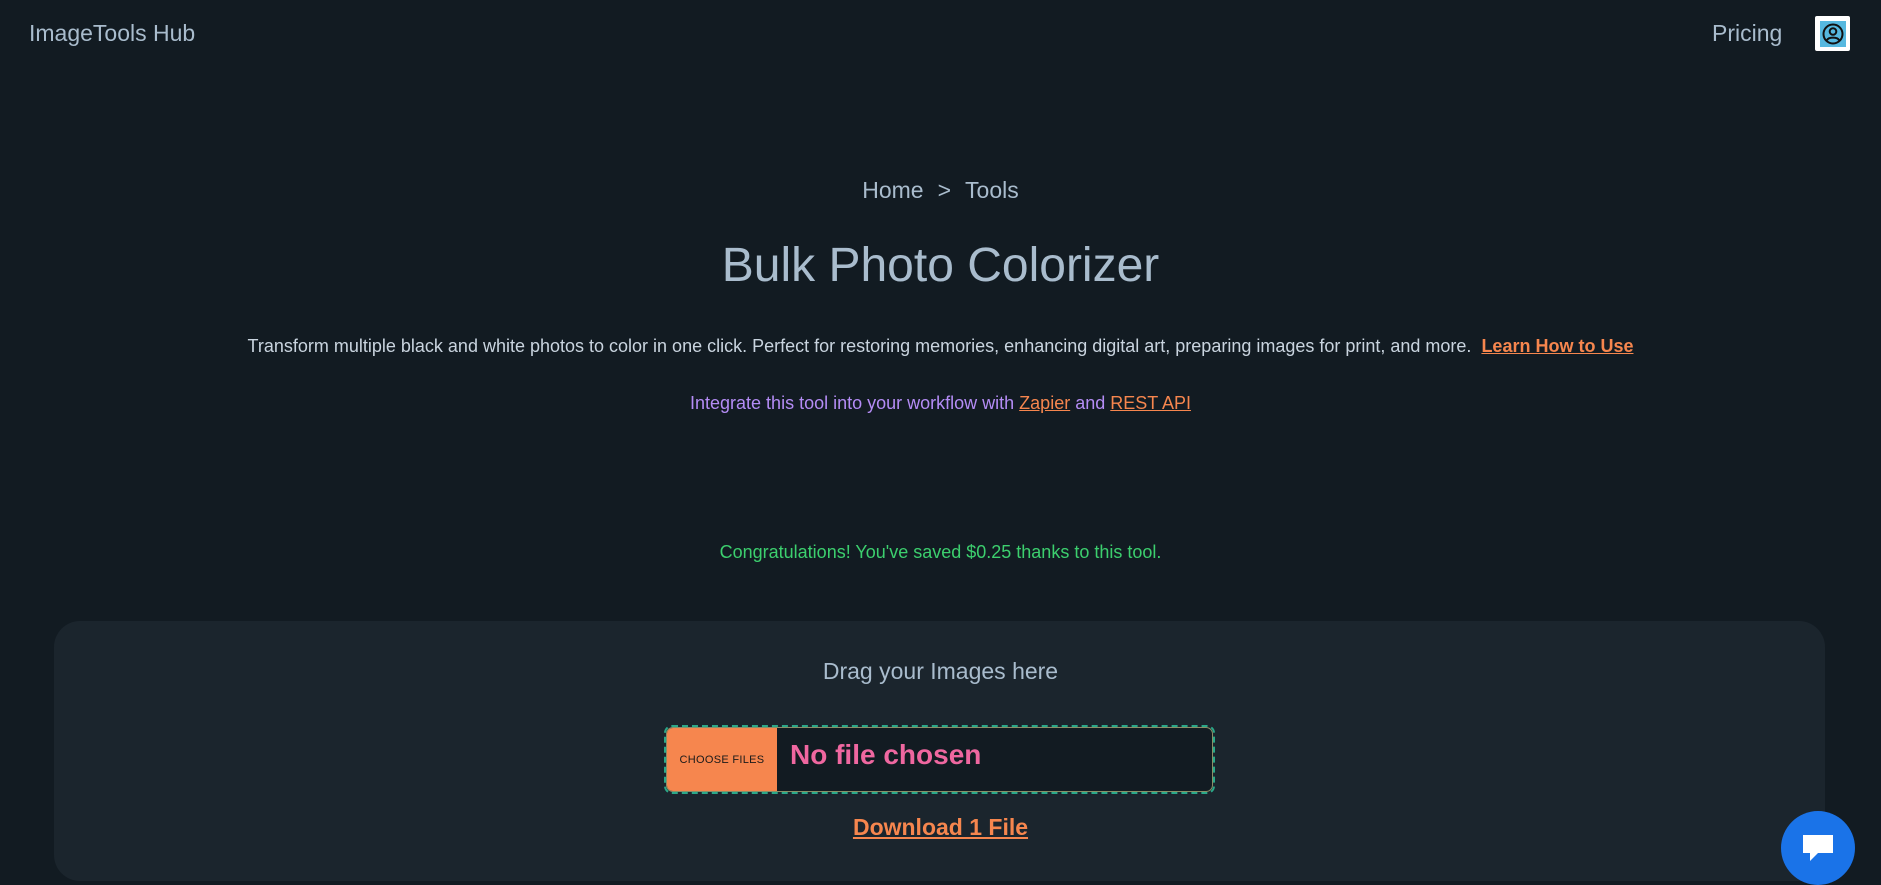  Describe the element at coordinates (1090, 403) in the screenshot. I see `integrate-and-text: and` at that location.